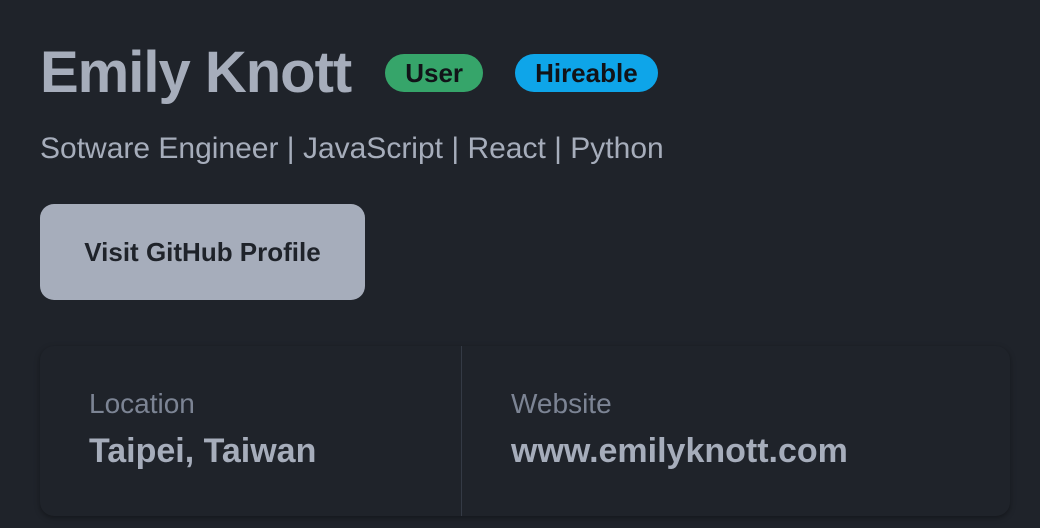 This screenshot has height=528, width=1040. Describe the element at coordinates (196, 72) in the screenshot. I see `profile-name: Emily Knott` at that location.